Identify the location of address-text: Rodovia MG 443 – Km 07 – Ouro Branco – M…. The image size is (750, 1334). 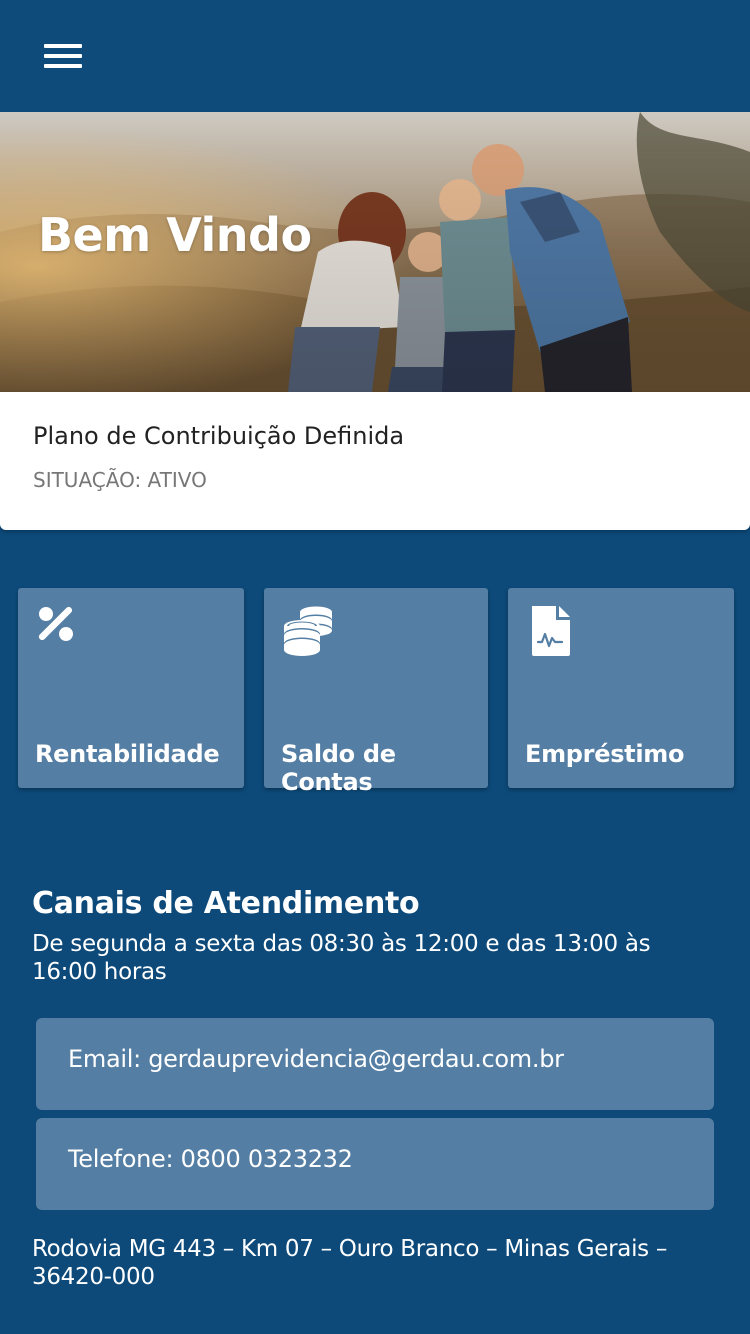
(350, 1263).